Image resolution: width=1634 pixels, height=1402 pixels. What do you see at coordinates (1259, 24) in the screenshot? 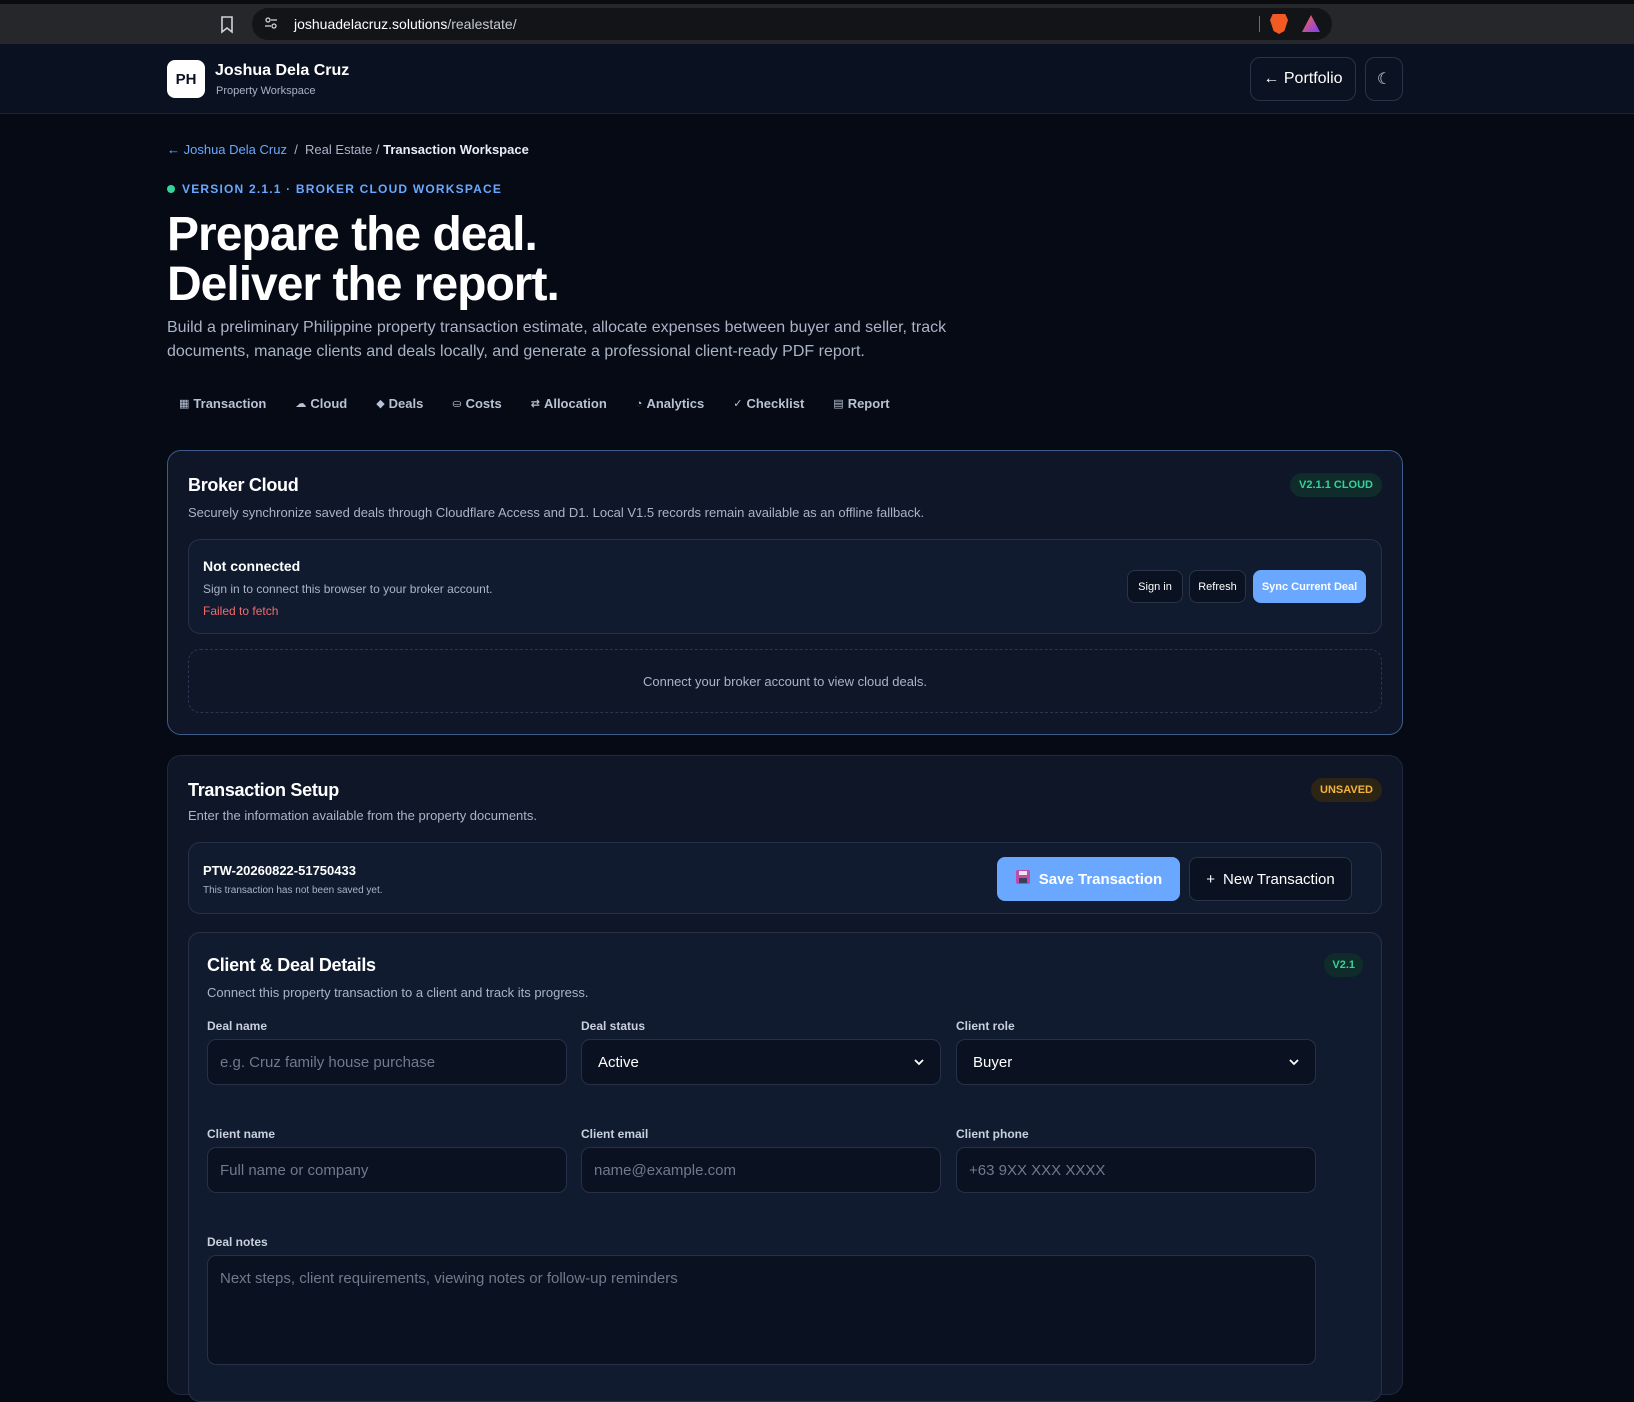
I see `divider` at bounding box center [1259, 24].